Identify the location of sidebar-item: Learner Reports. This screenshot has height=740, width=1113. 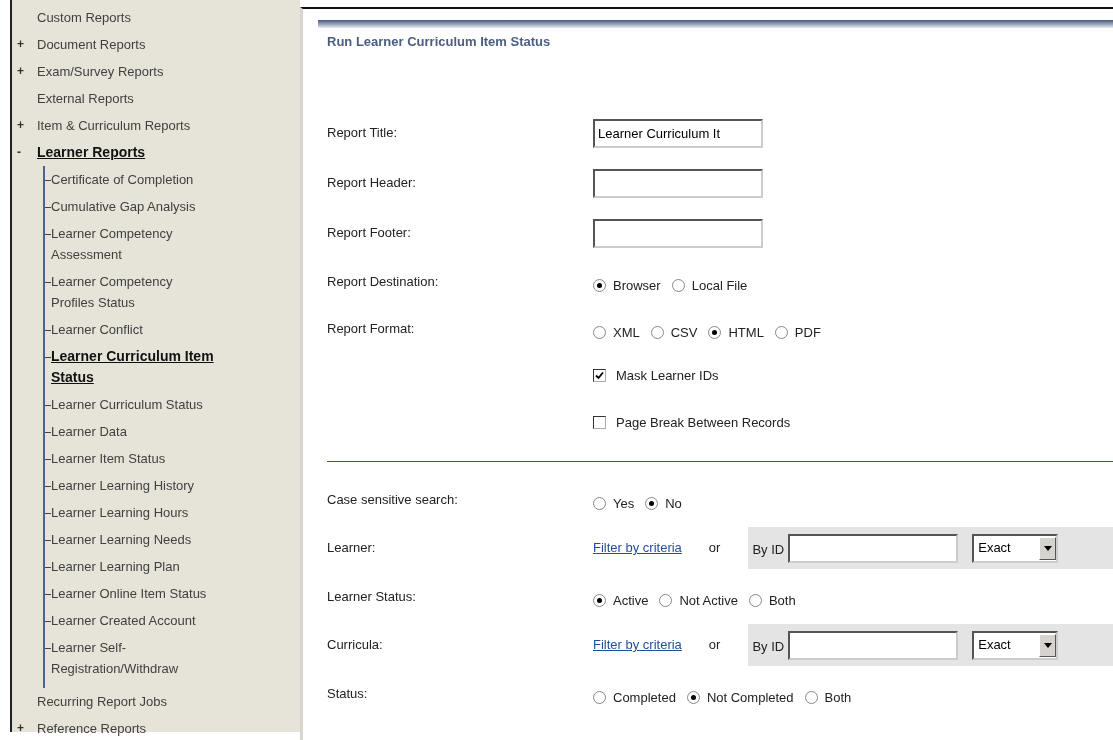
(91, 152).